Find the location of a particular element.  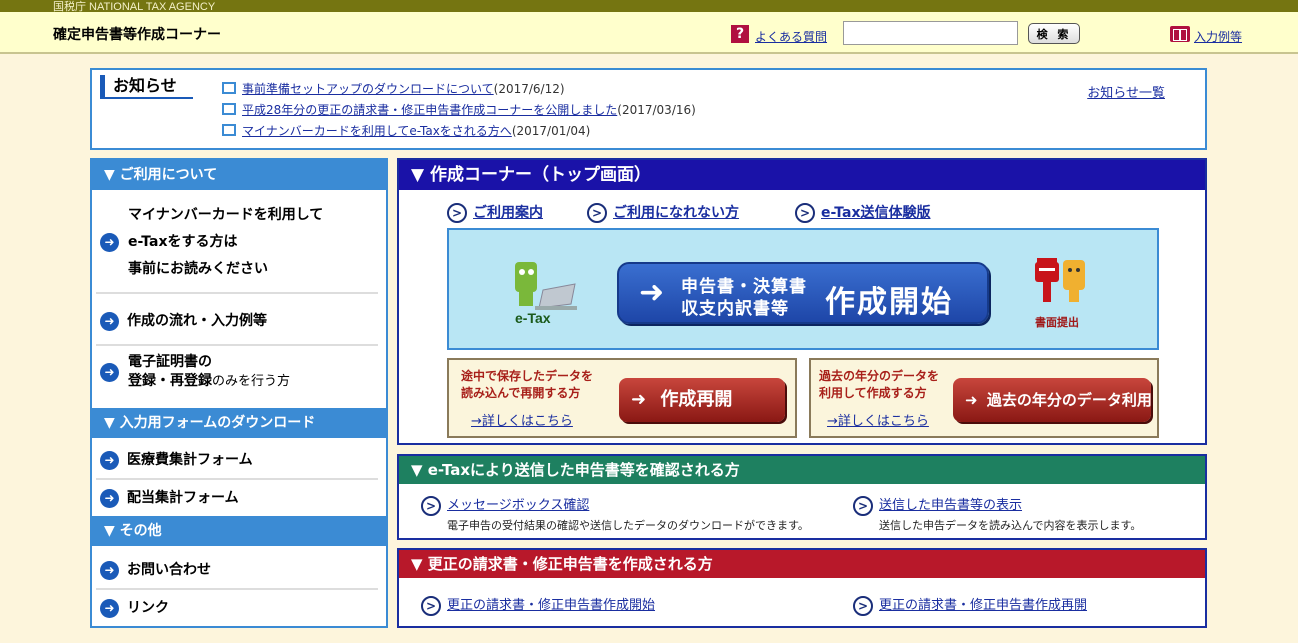

start-creation-button: ➜ 申告書・決算書 収支内訳書等 作成開始 is located at coordinates (803, 293).